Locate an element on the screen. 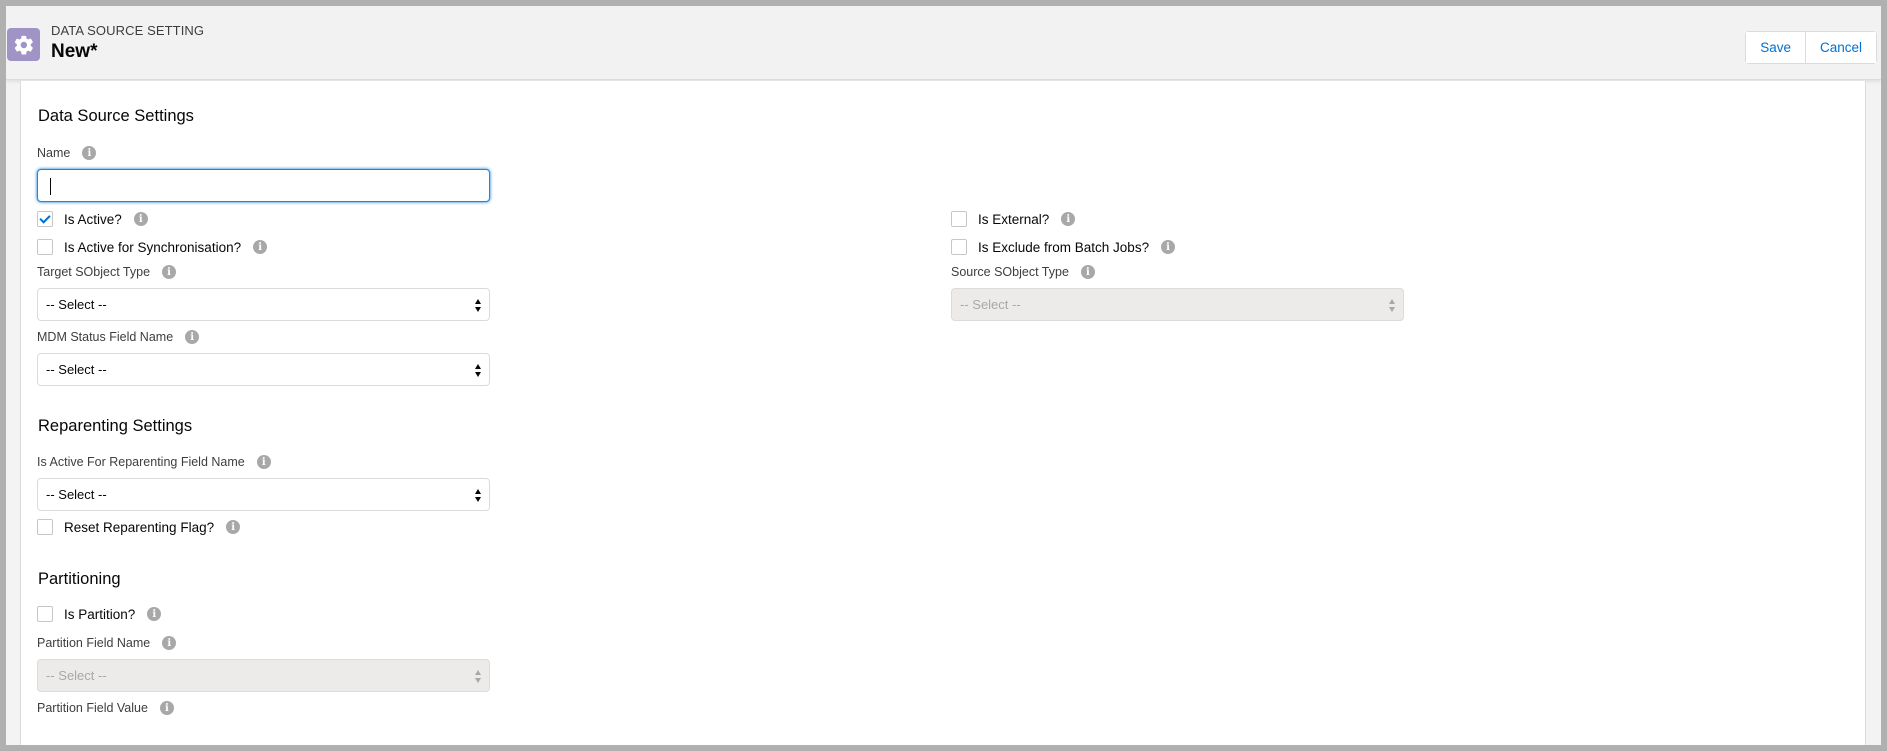  is-active-checkbox is located at coordinates (45, 219).